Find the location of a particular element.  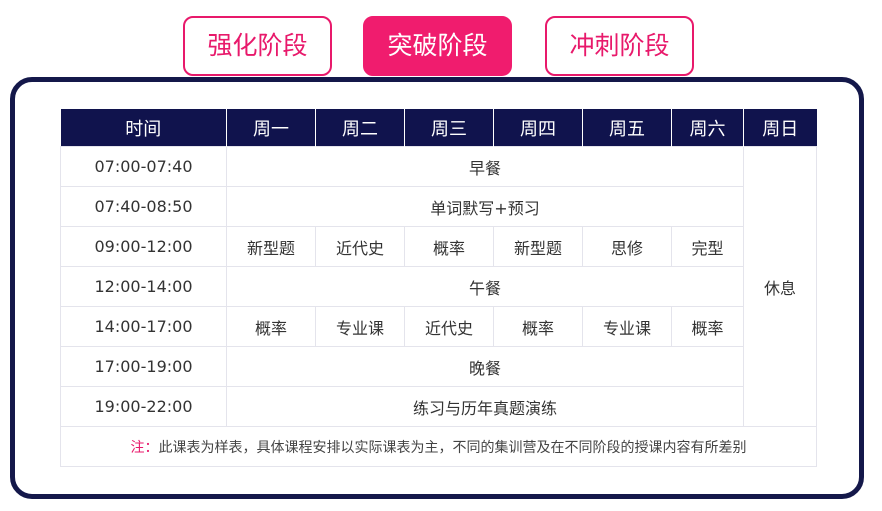

tab-breakthrough-stage: 突破阶段 is located at coordinates (437, 46).